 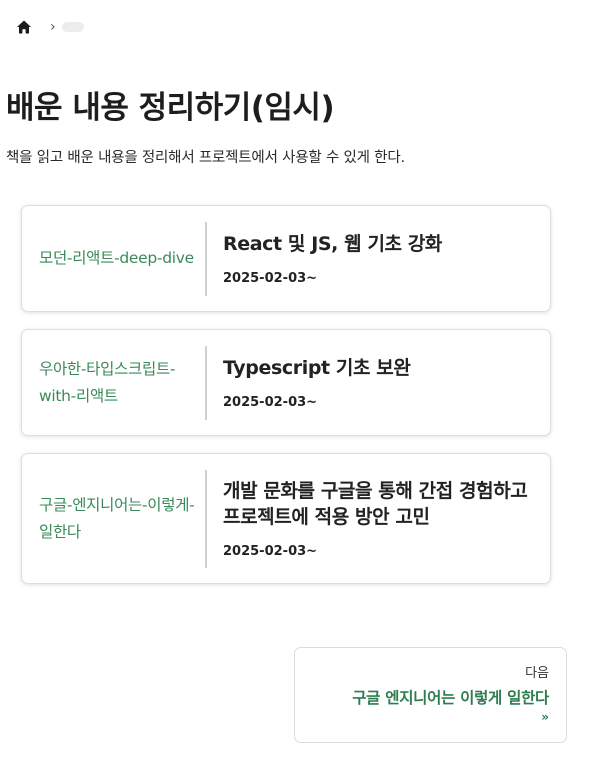 What do you see at coordinates (545, 717) in the screenshot?
I see `double-chevron-right-icon: »` at bounding box center [545, 717].